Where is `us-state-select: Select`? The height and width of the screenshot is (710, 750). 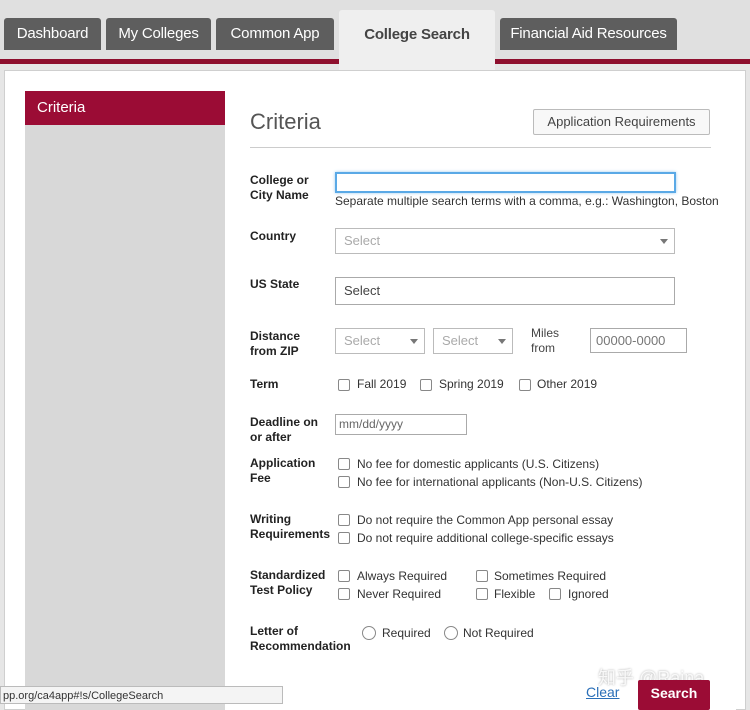 us-state-select: Select is located at coordinates (505, 291).